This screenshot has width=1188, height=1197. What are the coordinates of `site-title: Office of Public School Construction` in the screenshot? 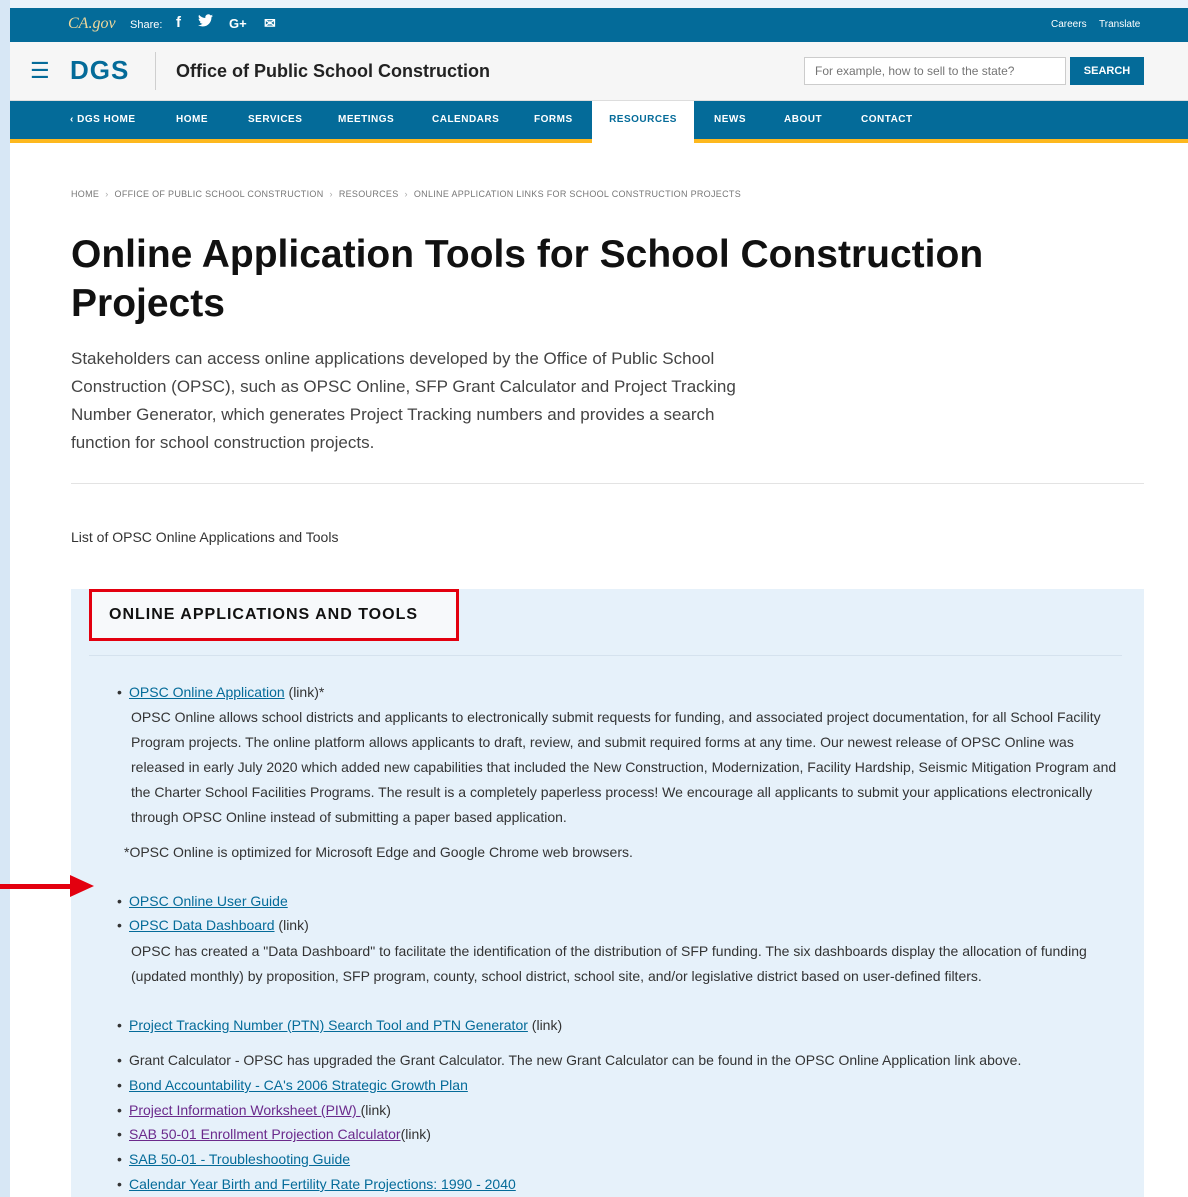 It's located at (333, 71).